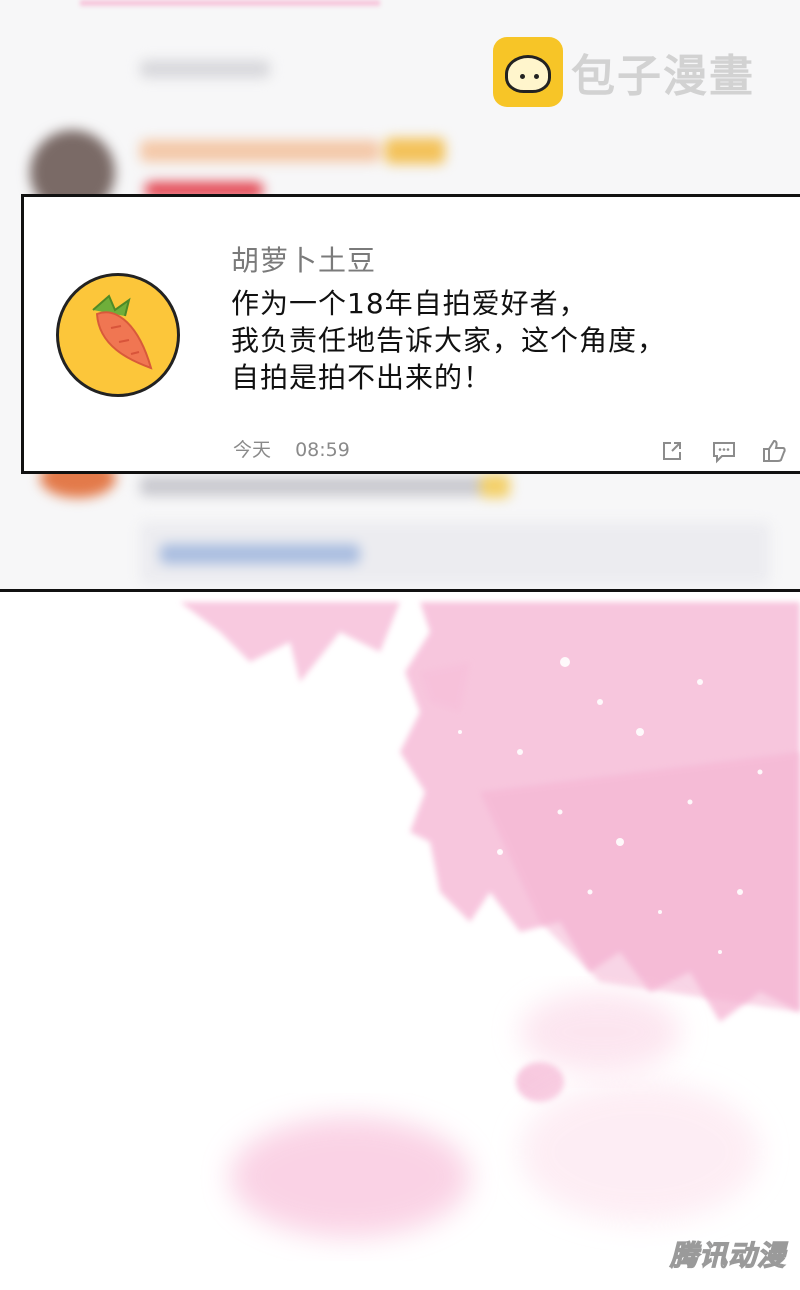 Image resolution: width=800 pixels, height=1290 pixels. I want to click on share-icon, so click(672, 451).